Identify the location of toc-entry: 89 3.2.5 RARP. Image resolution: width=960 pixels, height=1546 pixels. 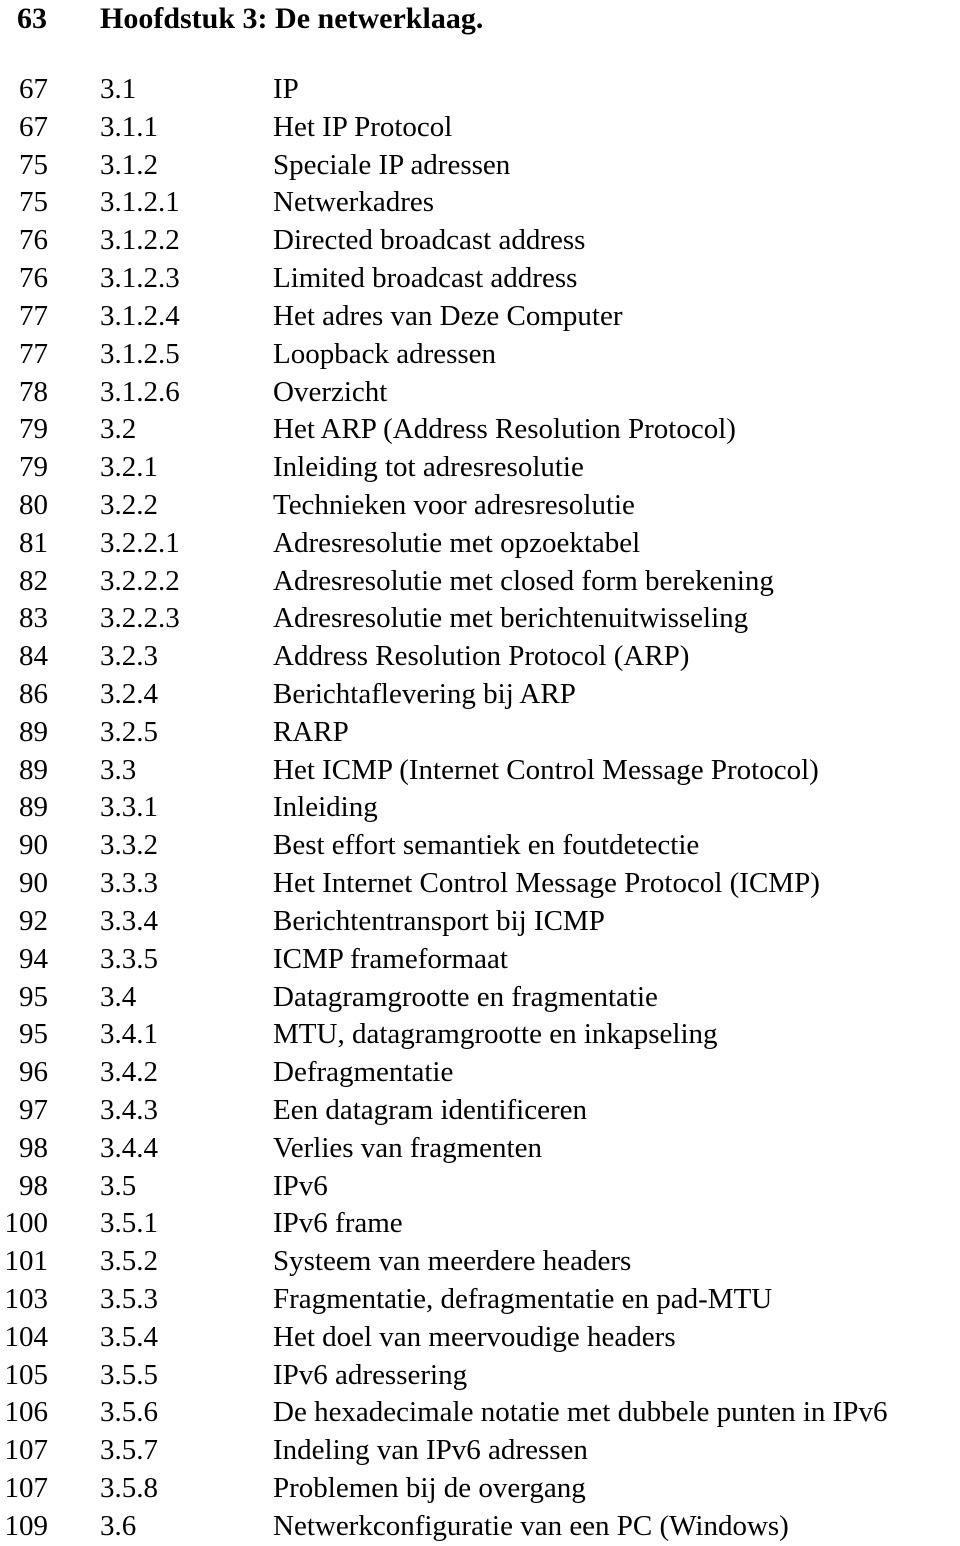
(480, 733).